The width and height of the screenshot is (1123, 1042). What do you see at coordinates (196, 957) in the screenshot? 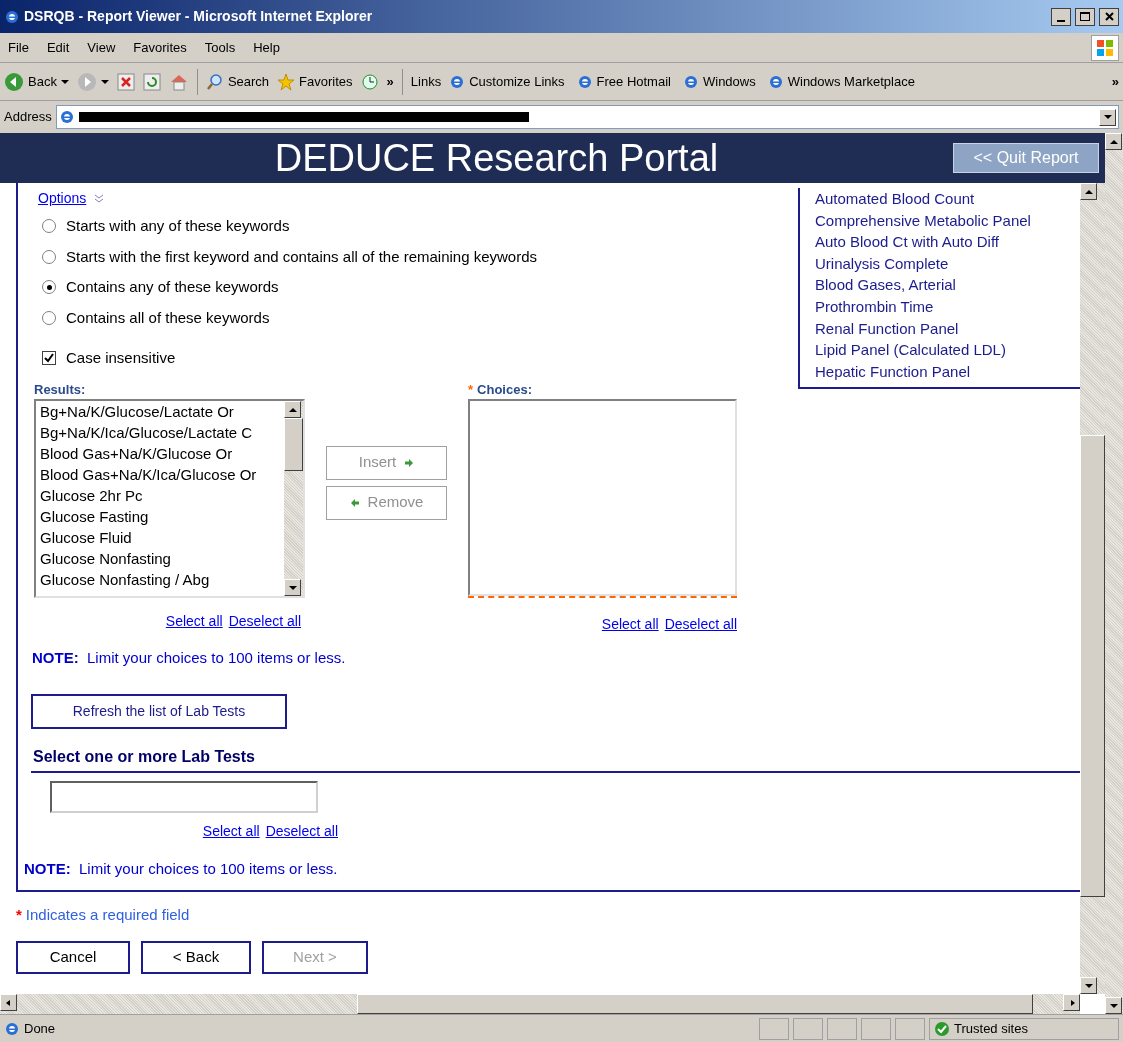
I see `nav-button: < Back` at bounding box center [196, 957].